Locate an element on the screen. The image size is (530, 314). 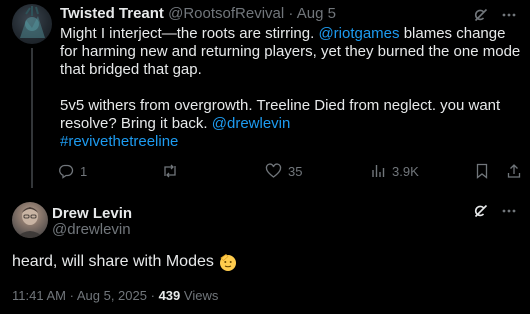
main-post-top-icons is located at coordinates (495, 211).